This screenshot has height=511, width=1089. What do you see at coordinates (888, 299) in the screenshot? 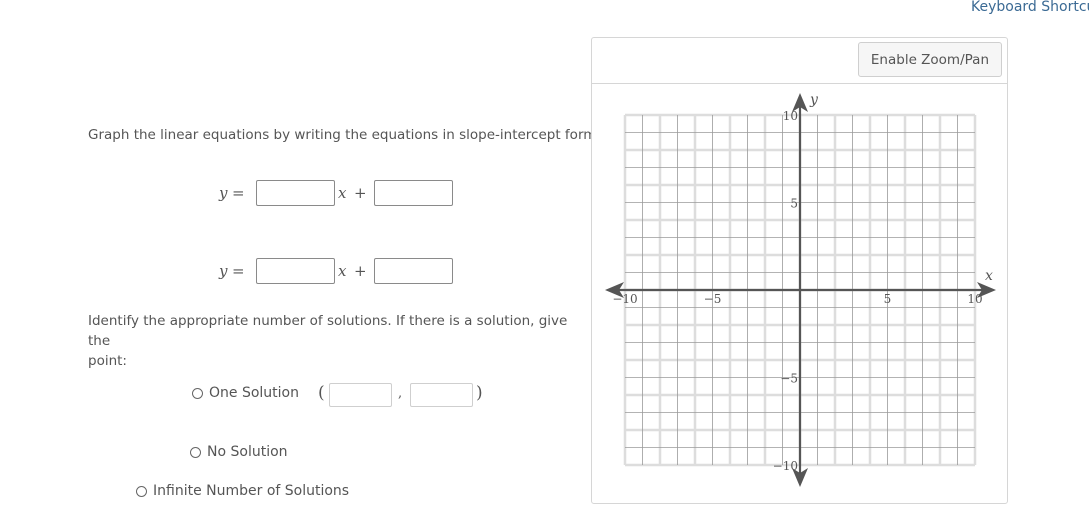
I see `x-tick-label: 5` at bounding box center [888, 299].